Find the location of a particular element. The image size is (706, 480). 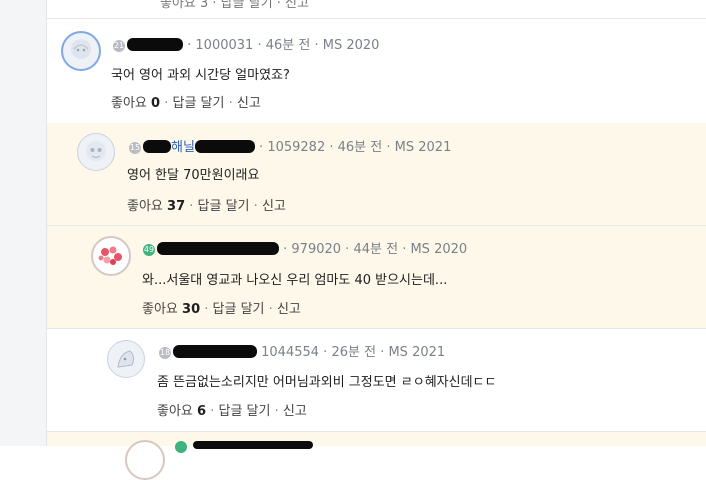

comment-actions: 좋아요 0 · 답글 달기 · 신고 is located at coordinates (186, 103).